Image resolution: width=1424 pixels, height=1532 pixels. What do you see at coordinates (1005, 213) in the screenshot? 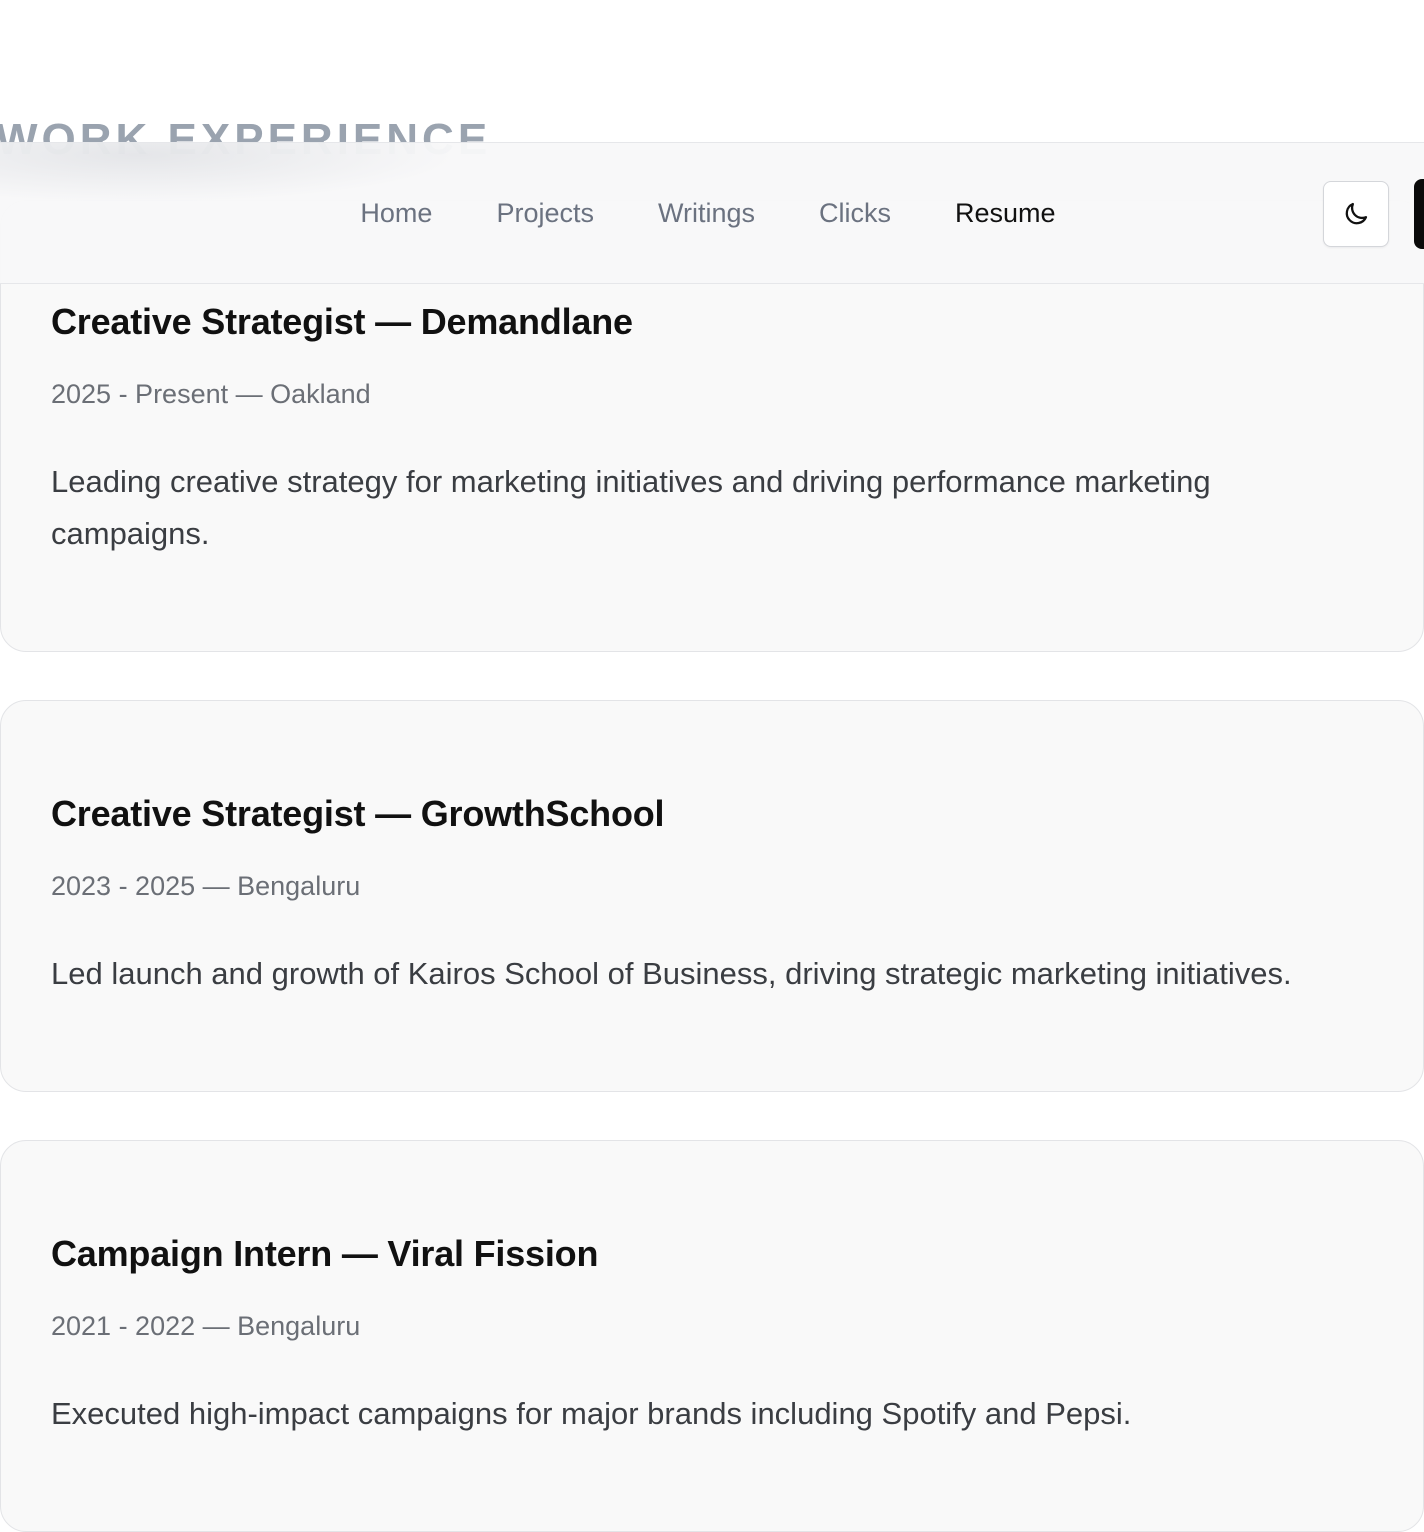
I see `nav-link-resume: Resume` at bounding box center [1005, 213].